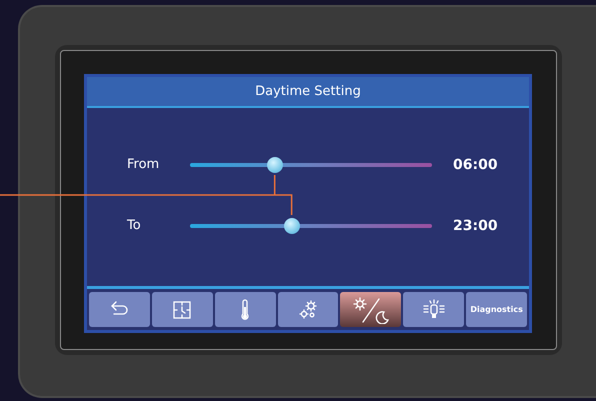  What do you see at coordinates (308, 92) in the screenshot?
I see `screen-title: Daytime Setting` at bounding box center [308, 92].